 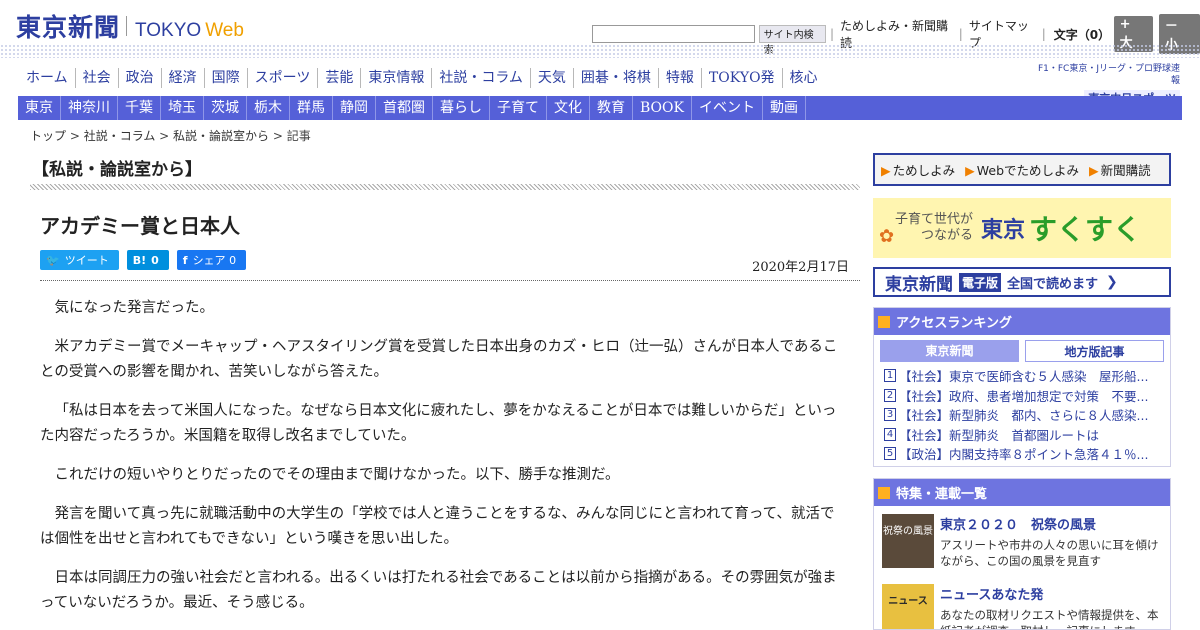 What do you see at coordinates (182, 108) in the screenshot?
I see `subnav-item: 埼玉` at bounding box center [182, 108].